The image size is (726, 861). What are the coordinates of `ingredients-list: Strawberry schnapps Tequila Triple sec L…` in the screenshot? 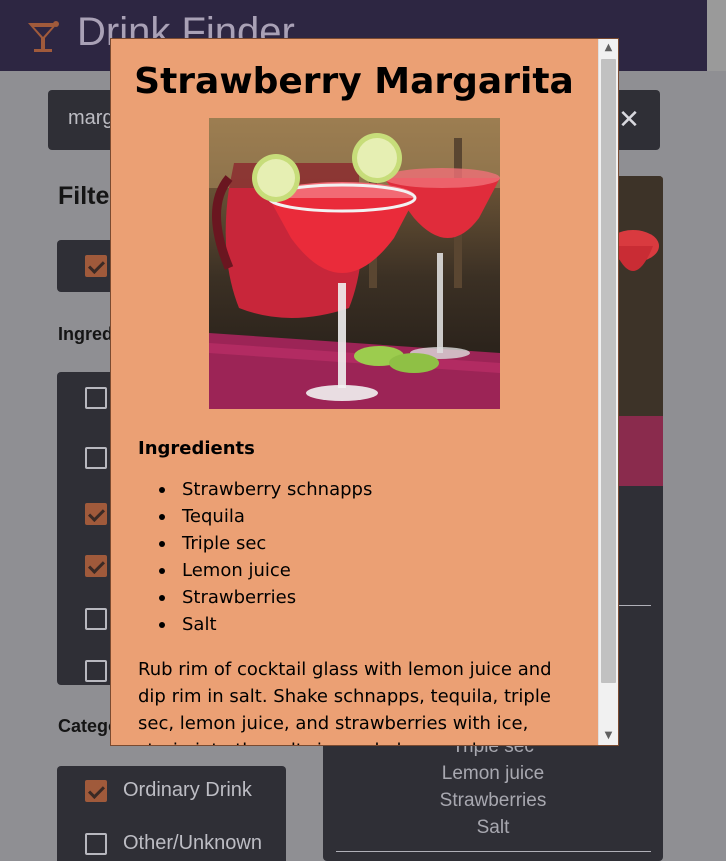 It's located at (265, 557).